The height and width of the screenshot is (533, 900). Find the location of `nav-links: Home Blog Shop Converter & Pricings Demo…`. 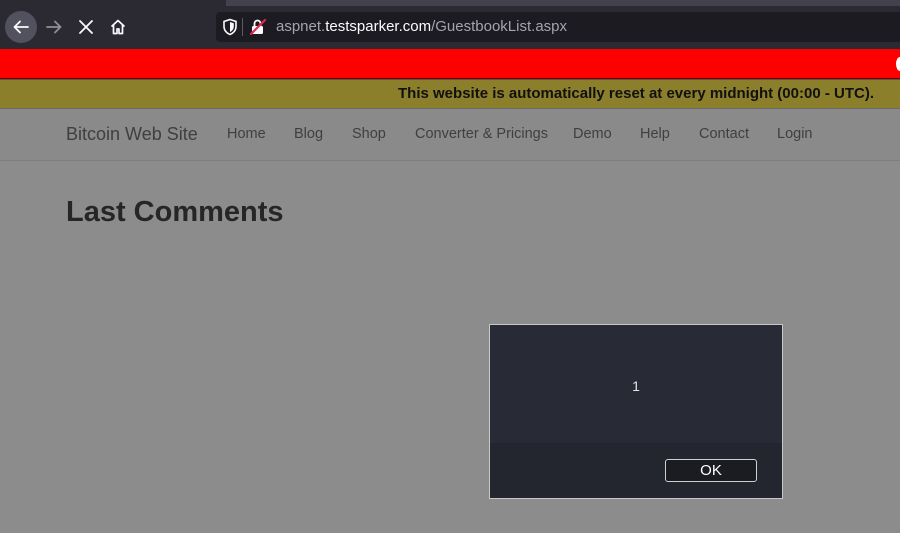

nav-links: Home Blog Shop Converter & Pricings Demo… is located at coordinates (450, 135).